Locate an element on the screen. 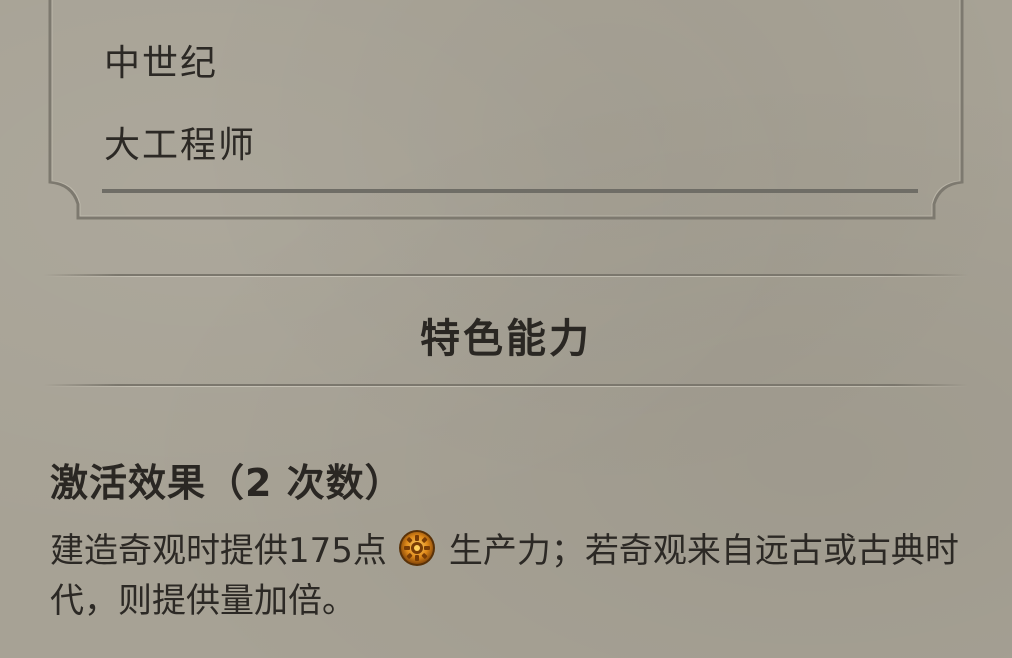 This screenshot has height=658, width=1012. ability-title: 激活效果（2 次数） is located at coordinates (227, 483).